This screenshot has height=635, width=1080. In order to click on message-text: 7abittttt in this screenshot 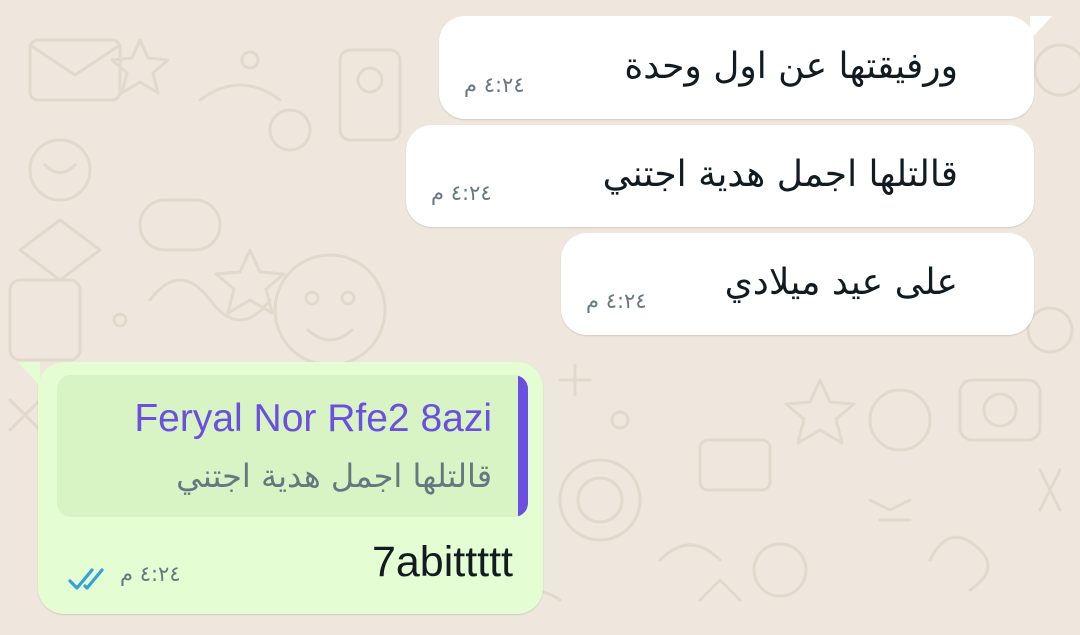, I will do `click(442, 562)`.